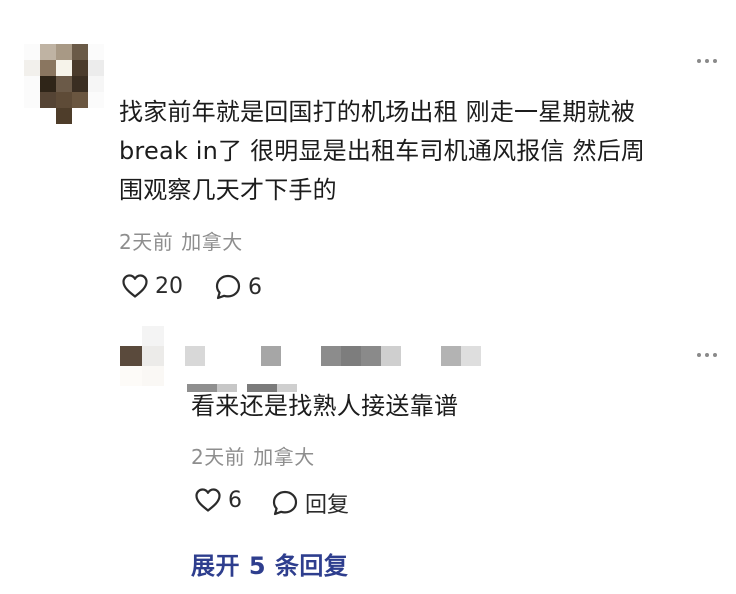 The height and width of the screenshot is (594, 736). I want to click on reply-text: 看来还是找熟人接送靠谱, so click(325, 406).